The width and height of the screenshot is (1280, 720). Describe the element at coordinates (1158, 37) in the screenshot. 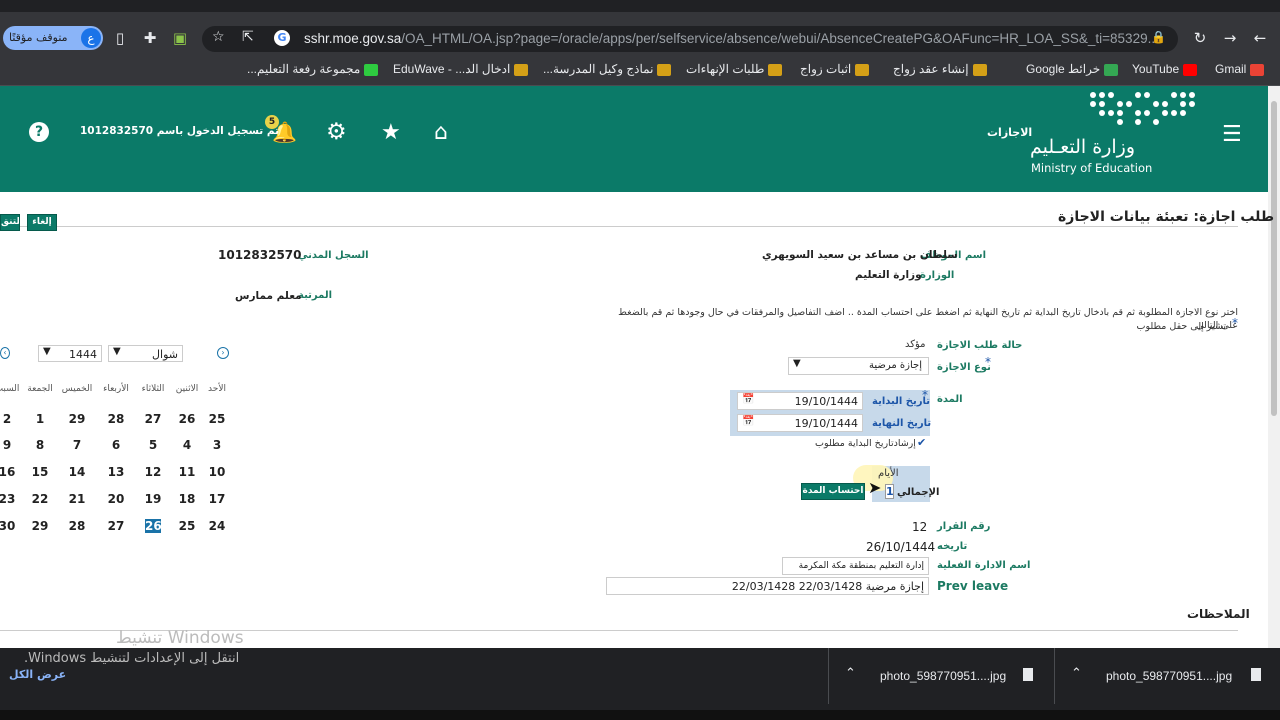

I see `lock-icon: 🔒` at that location.